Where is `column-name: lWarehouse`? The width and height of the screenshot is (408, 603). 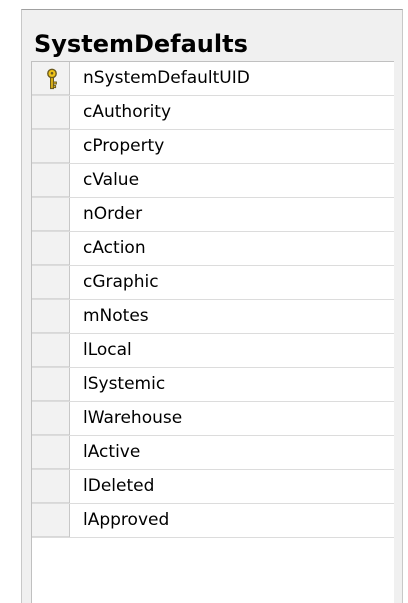
column-name: lWarehouse is located at coordinates (133, 418).